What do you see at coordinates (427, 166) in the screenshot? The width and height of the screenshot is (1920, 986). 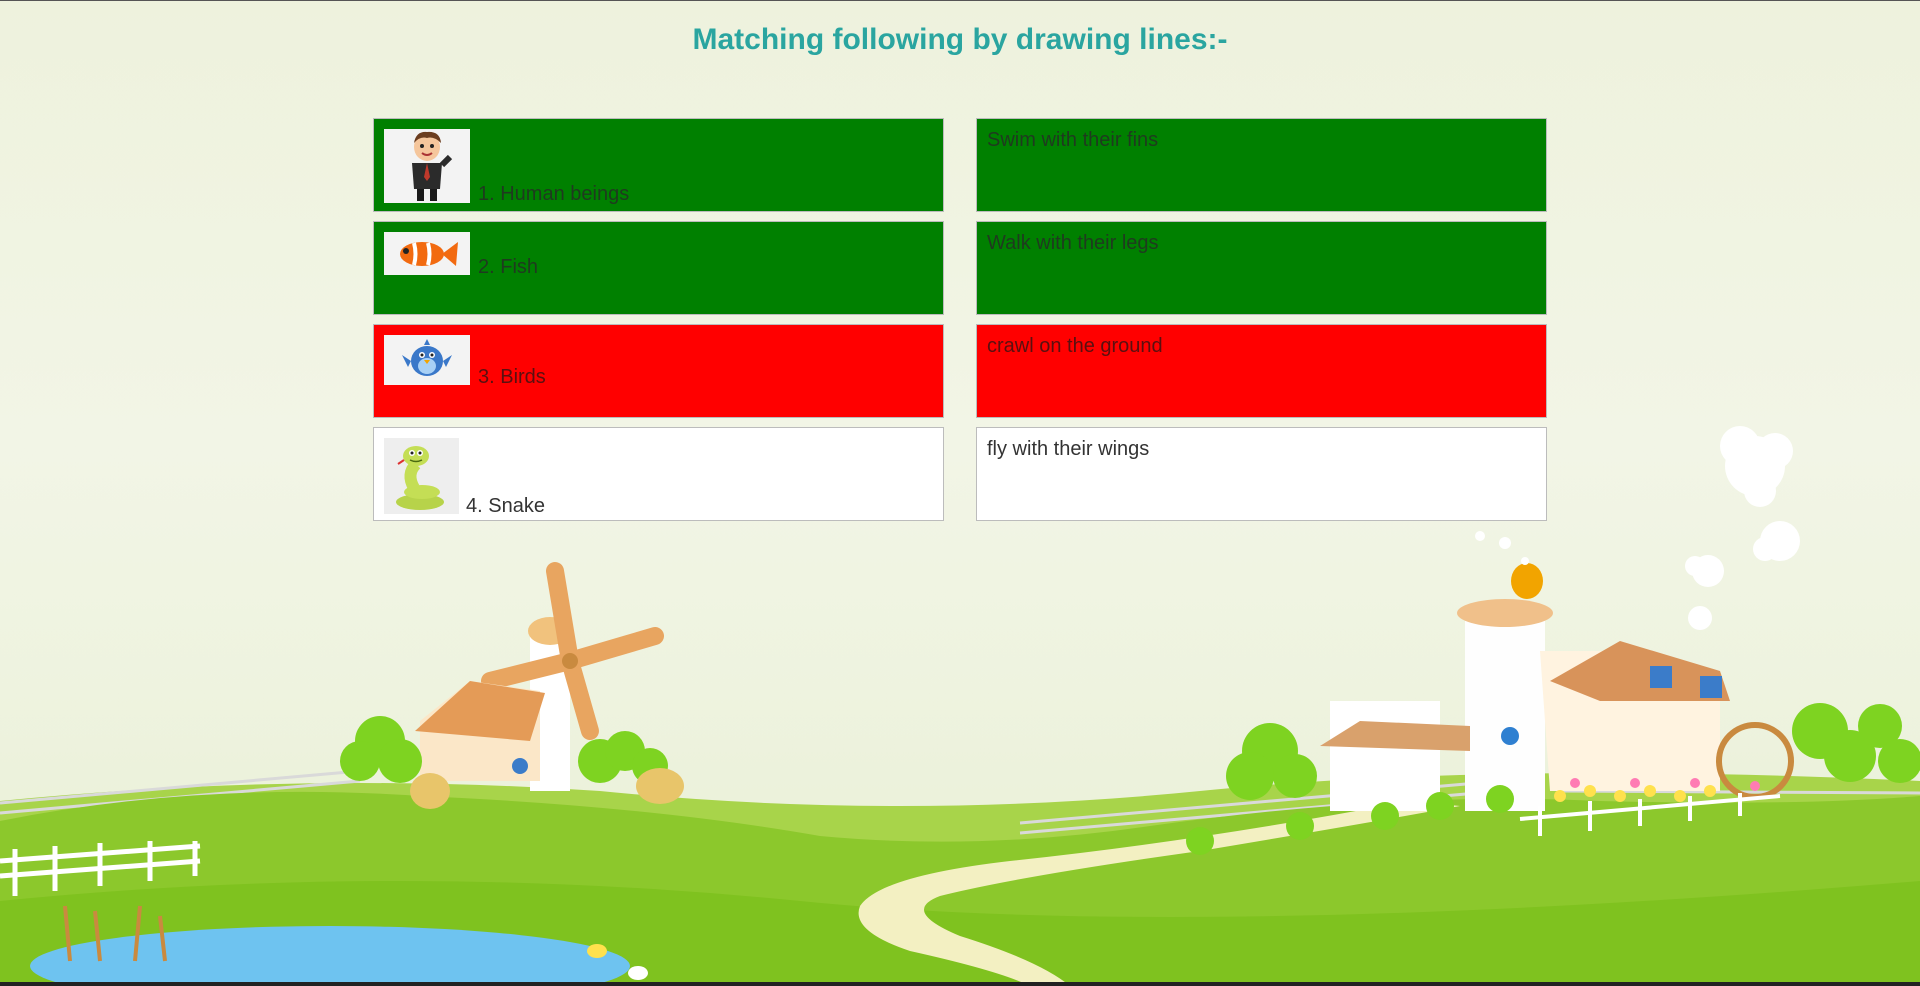 I see `human-icon` at bounding box center [427, 166].